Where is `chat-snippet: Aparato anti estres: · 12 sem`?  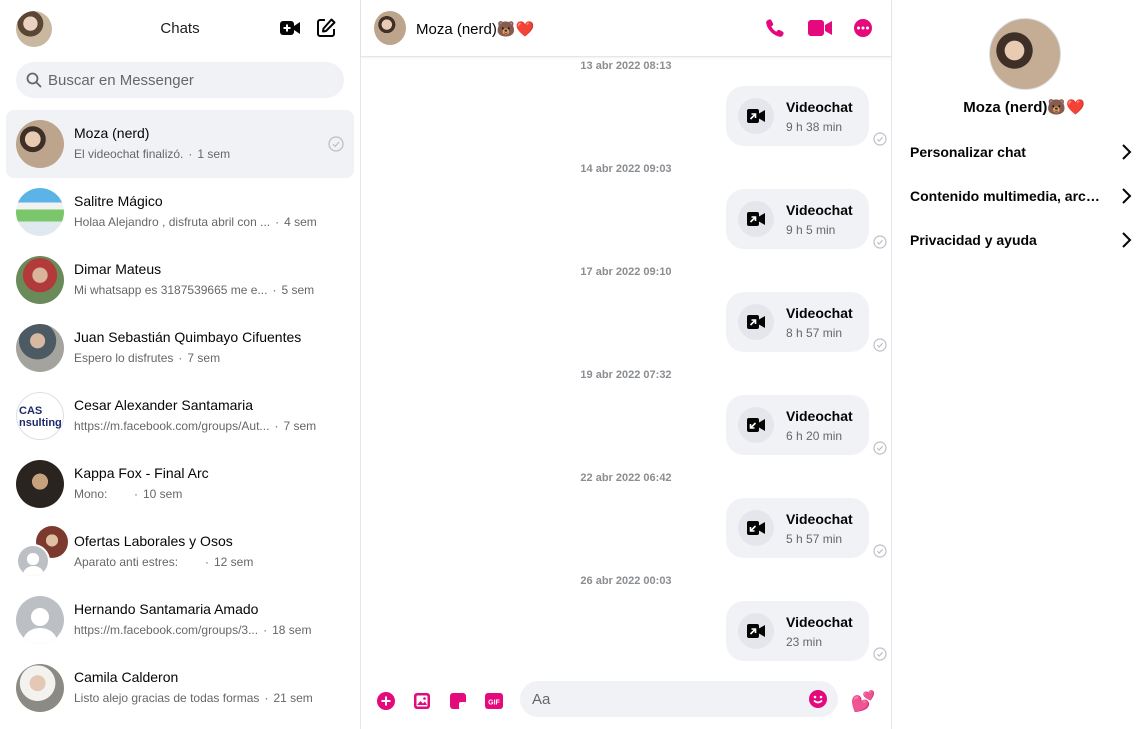 chat-snippet: Aparato anti estres: · 12 sem is located at coordinates (164, 562).